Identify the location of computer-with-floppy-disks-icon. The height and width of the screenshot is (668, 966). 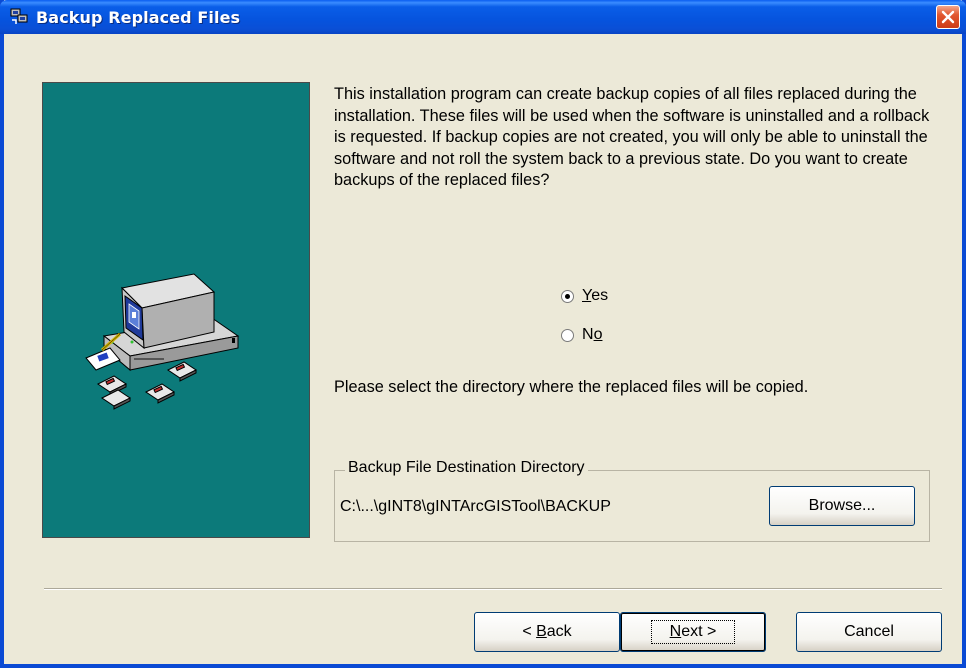
(162, 341).